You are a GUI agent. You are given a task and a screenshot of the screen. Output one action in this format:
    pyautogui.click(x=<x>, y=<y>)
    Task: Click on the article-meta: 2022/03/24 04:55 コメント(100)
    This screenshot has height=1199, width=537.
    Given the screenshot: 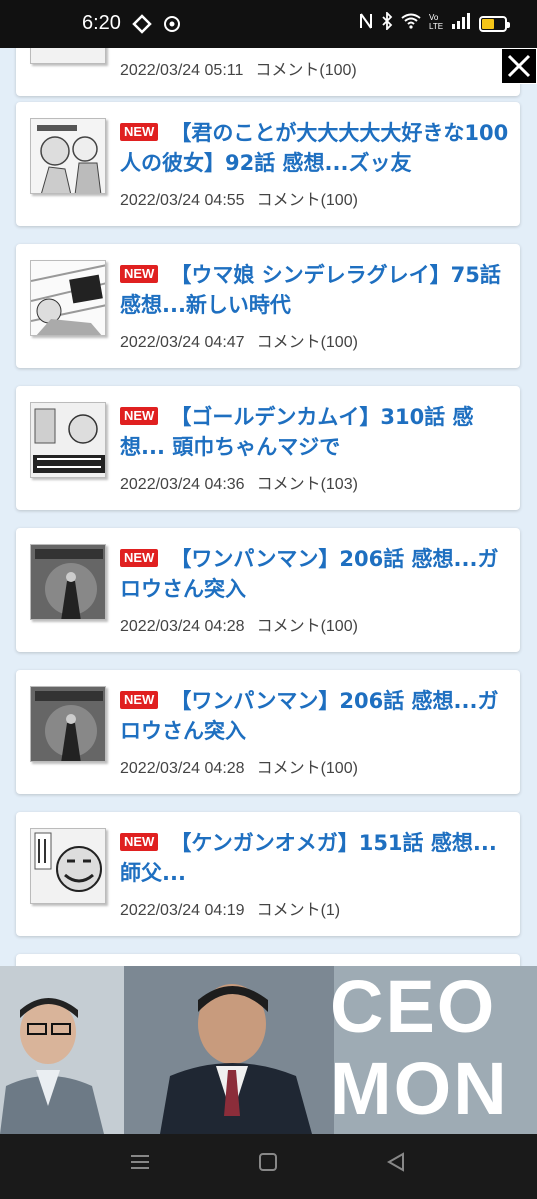 What is the action you would take?
    pyautogui.click(x=239, y=198)
    